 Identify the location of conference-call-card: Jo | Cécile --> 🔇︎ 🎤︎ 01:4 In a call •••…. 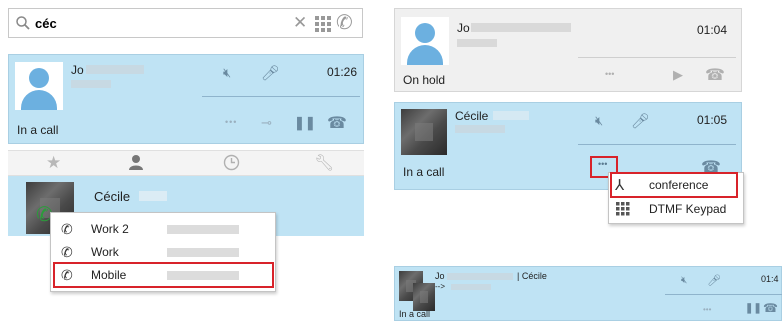
(588, 293).